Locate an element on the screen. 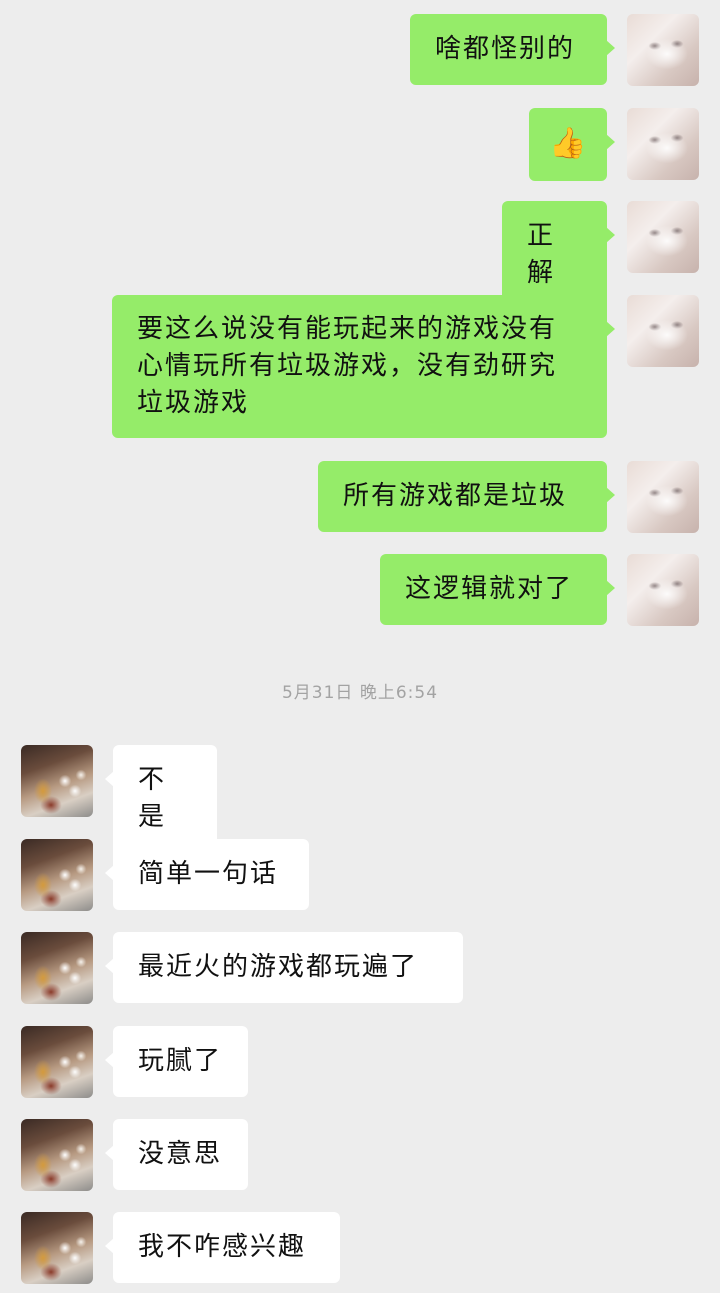 Image resolution: width=720 pixels, height=1293 pixels. message-text: 最近火的游戏都玩遍了 is located at coordinates (278, 967).